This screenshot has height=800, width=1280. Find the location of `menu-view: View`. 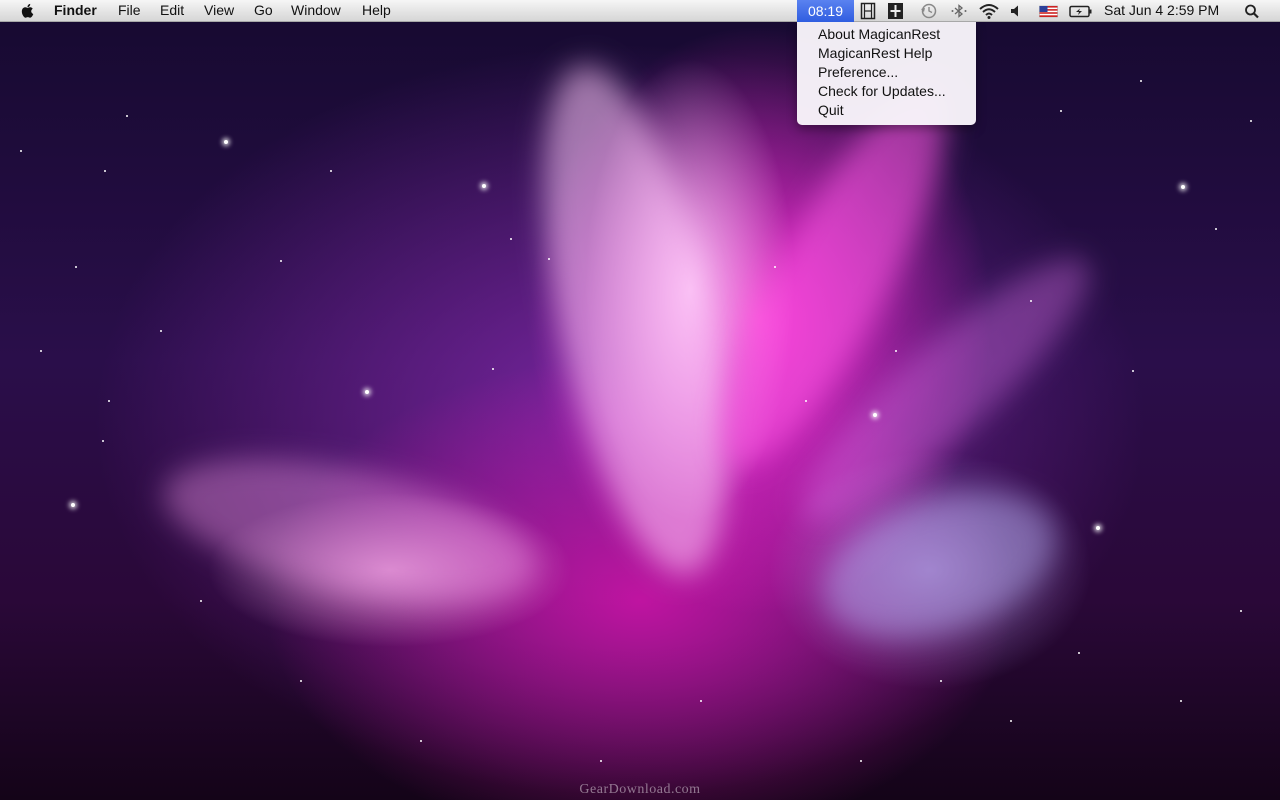

menu-view: View is located at coordinates (219, 10).